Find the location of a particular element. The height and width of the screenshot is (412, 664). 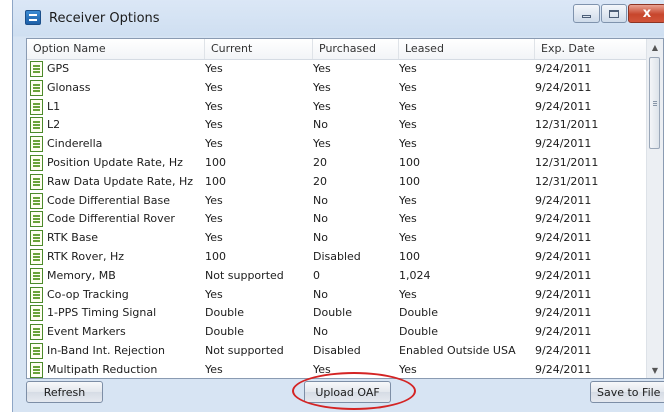

cell-option-name: GPS is located at coordinates (58, 68).